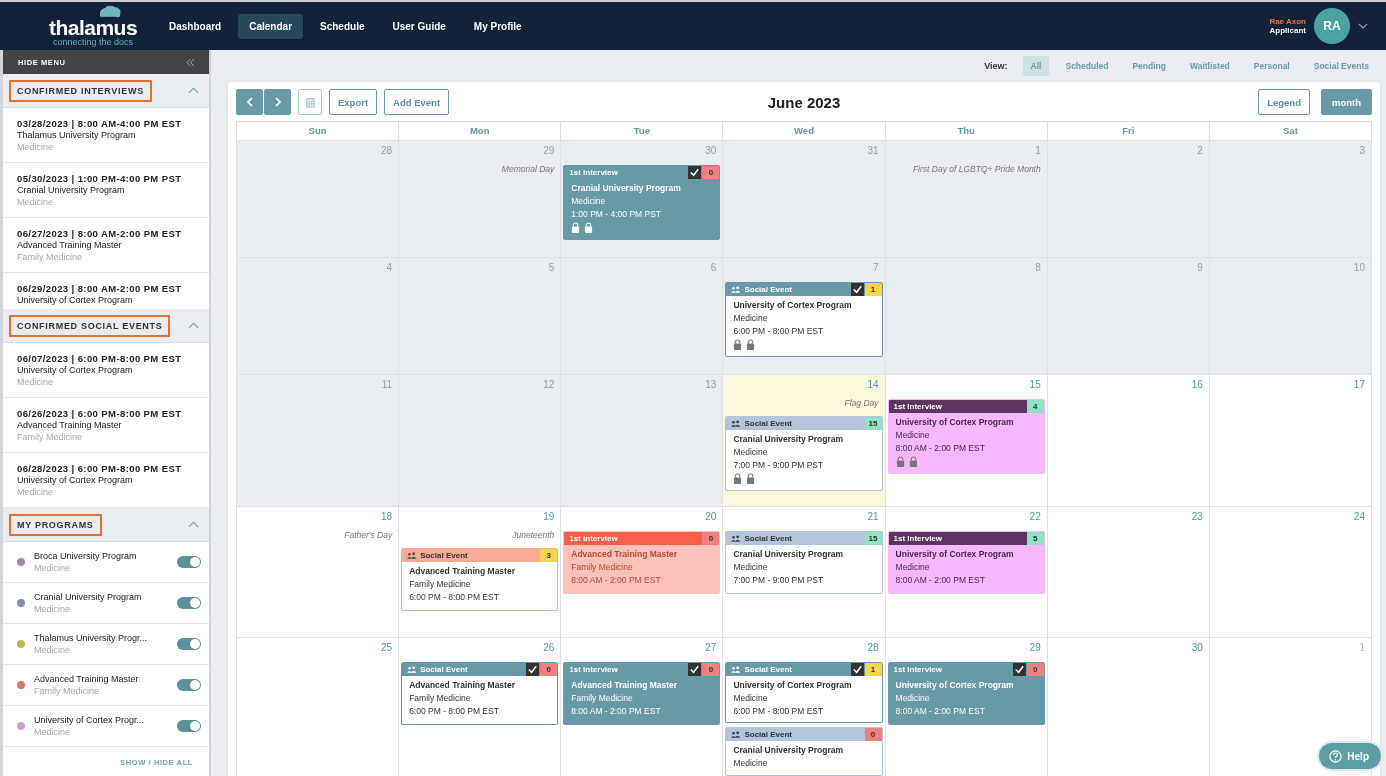  Describe the element at coordinates (711, 172) in the screenshot. I see `count-badge: 0` at that location.